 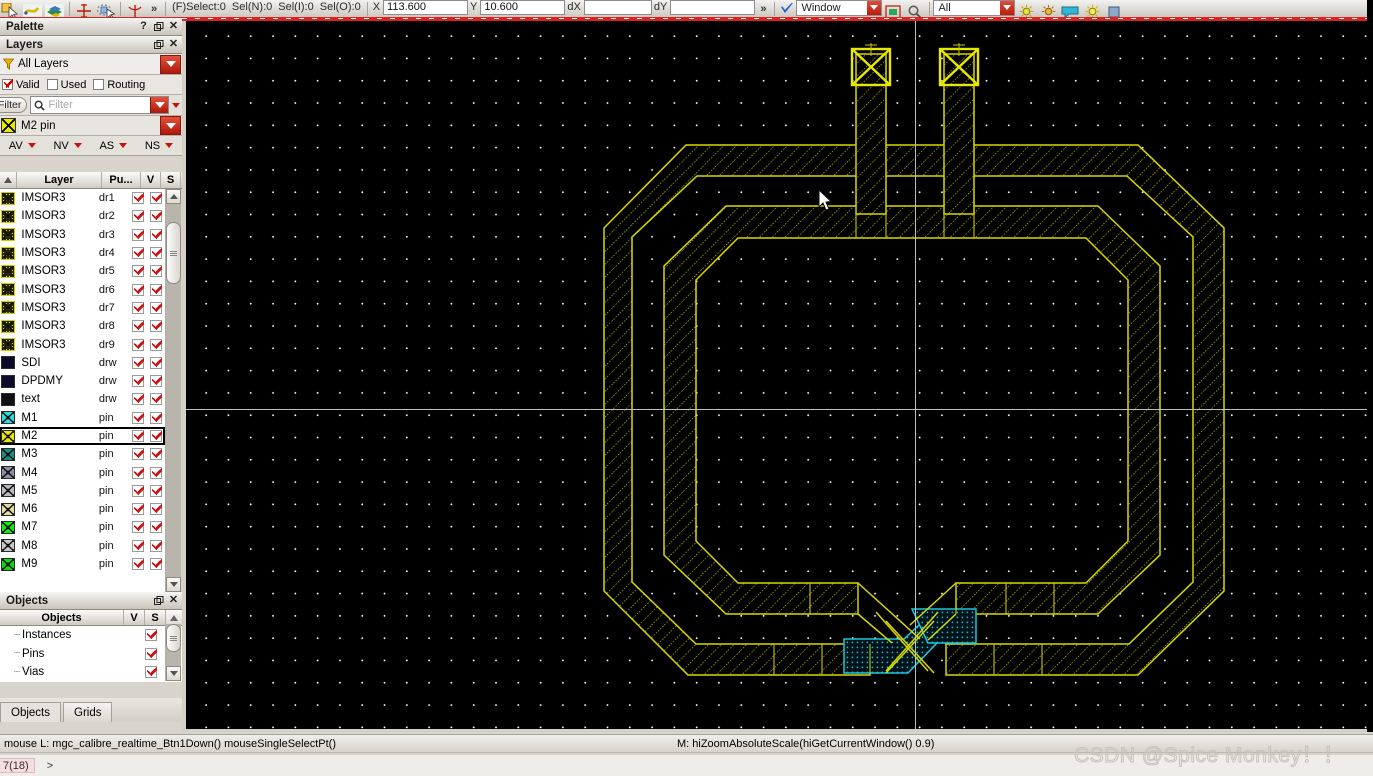 What do you see at coordinates (173, 253) in the screenshot?
I see `layer-scroll-thumb` at bounding box center [173, 253].